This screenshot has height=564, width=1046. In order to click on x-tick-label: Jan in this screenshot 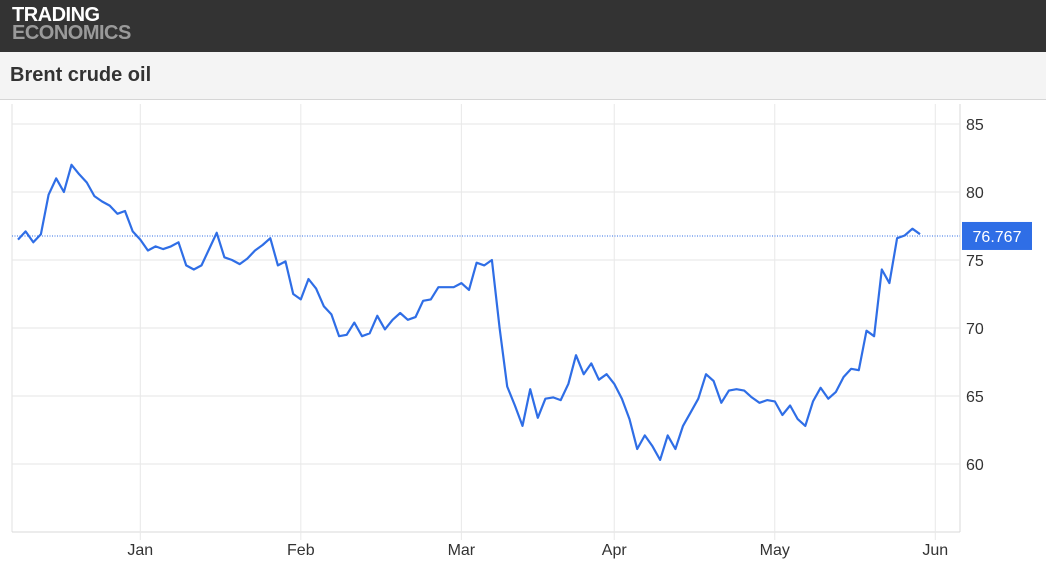, I will do `click(140, 550)`.